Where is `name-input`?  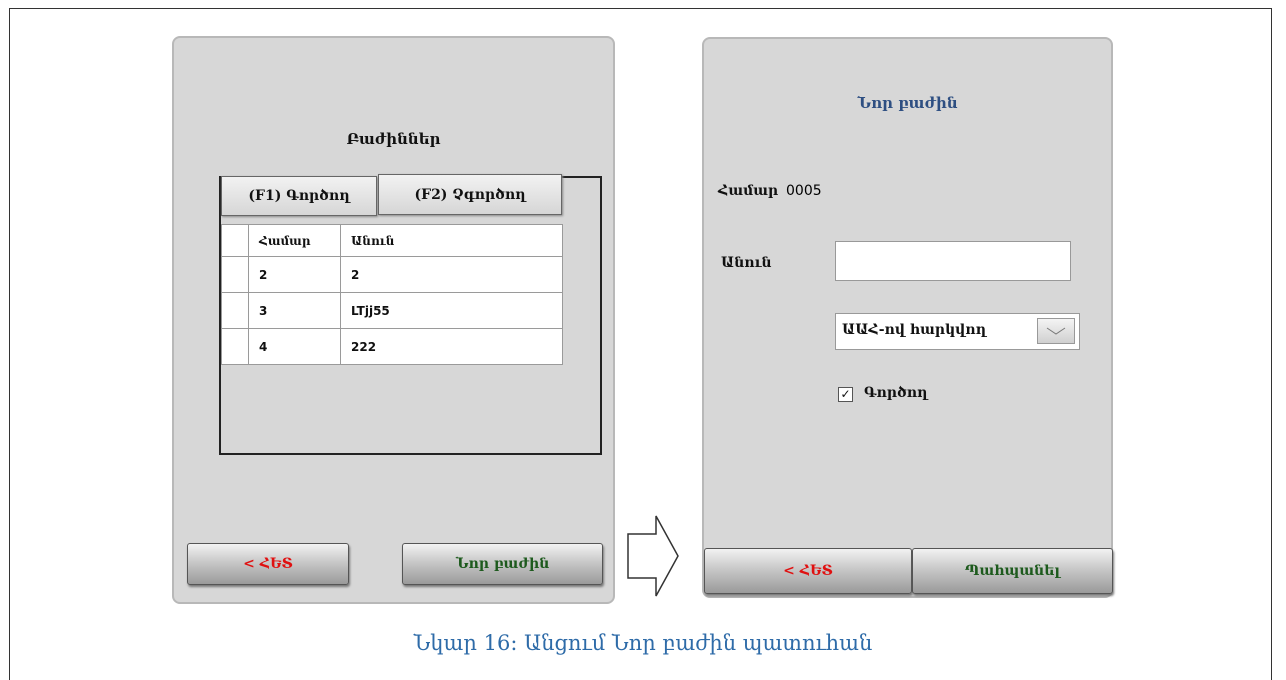 name-input is located at coordinates (953, 261).